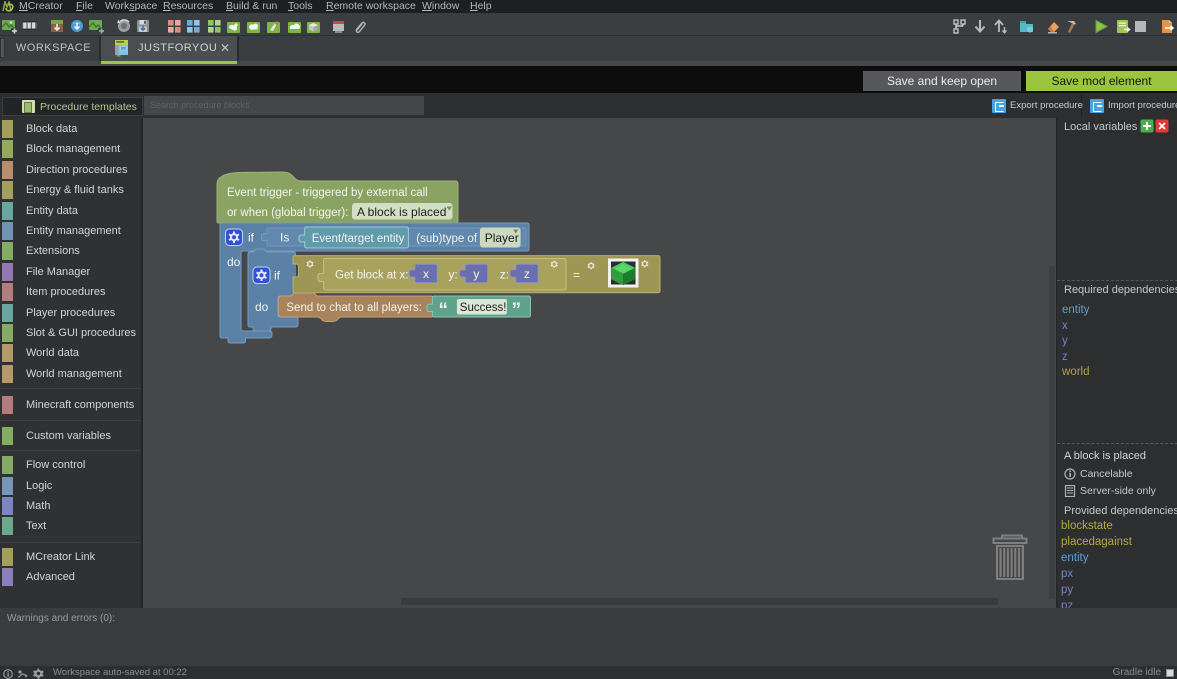 The width and height of the screenshot is (1177, 679). What do you see at coordinates (287, 213) in the screenshot?
I see `svg-text: or when (global trigger):` at bounding box center [287, 213].